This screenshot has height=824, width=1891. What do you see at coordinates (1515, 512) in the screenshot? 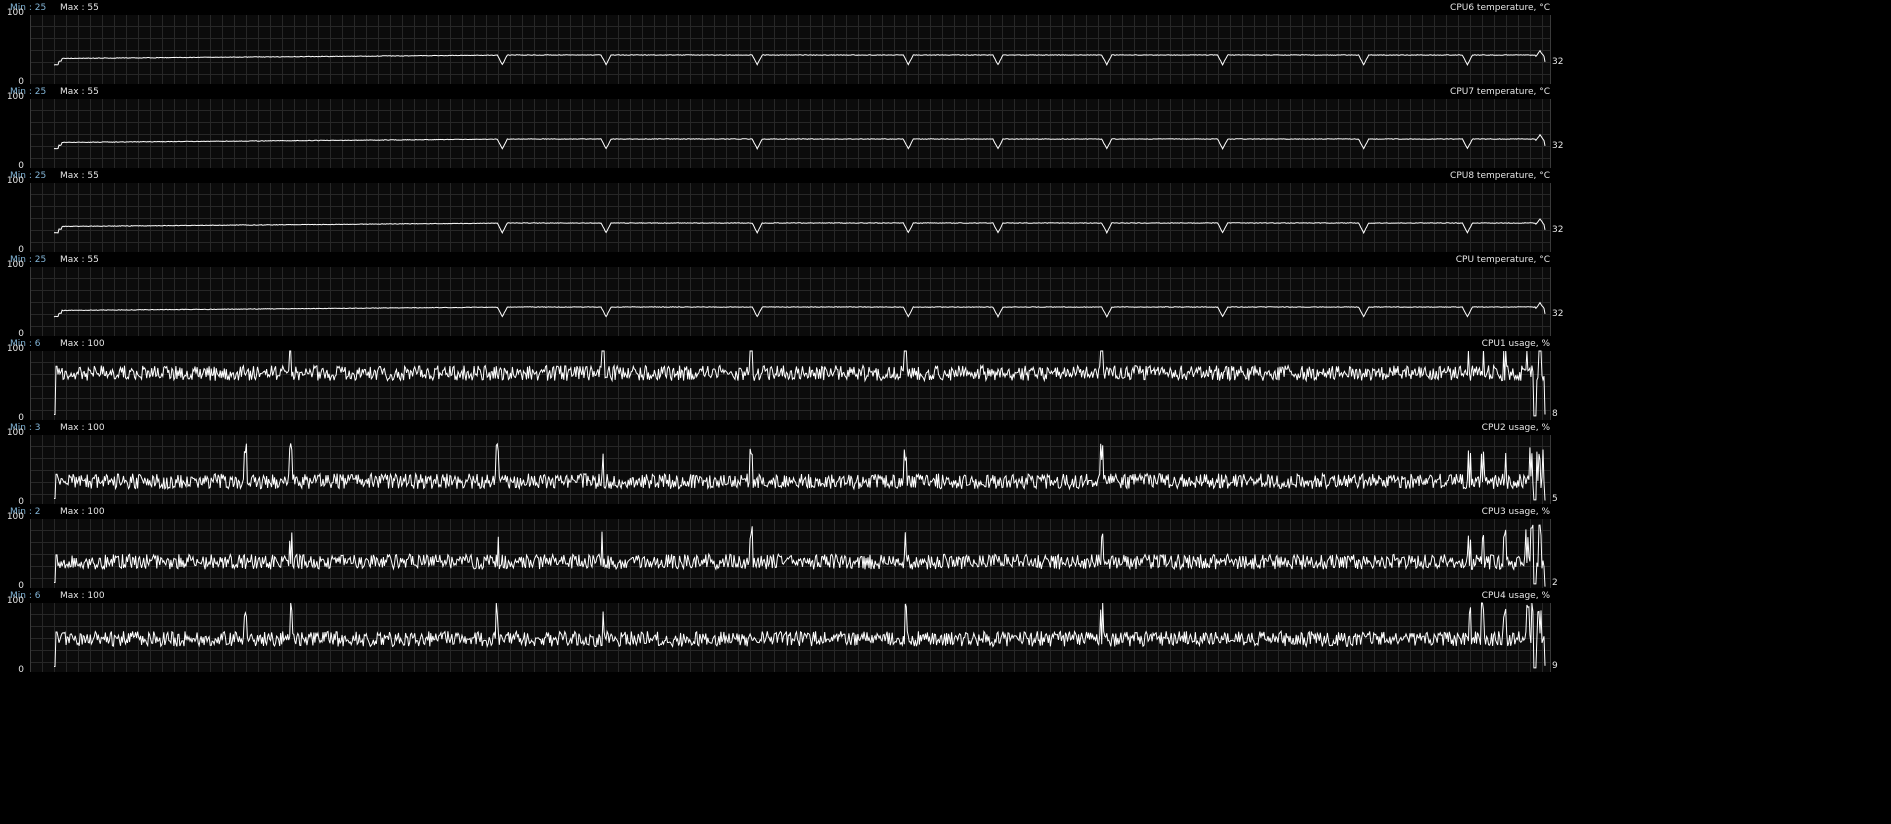
I see `chart-title: CPU3 usage, %` at bounding box center [1515, 512].